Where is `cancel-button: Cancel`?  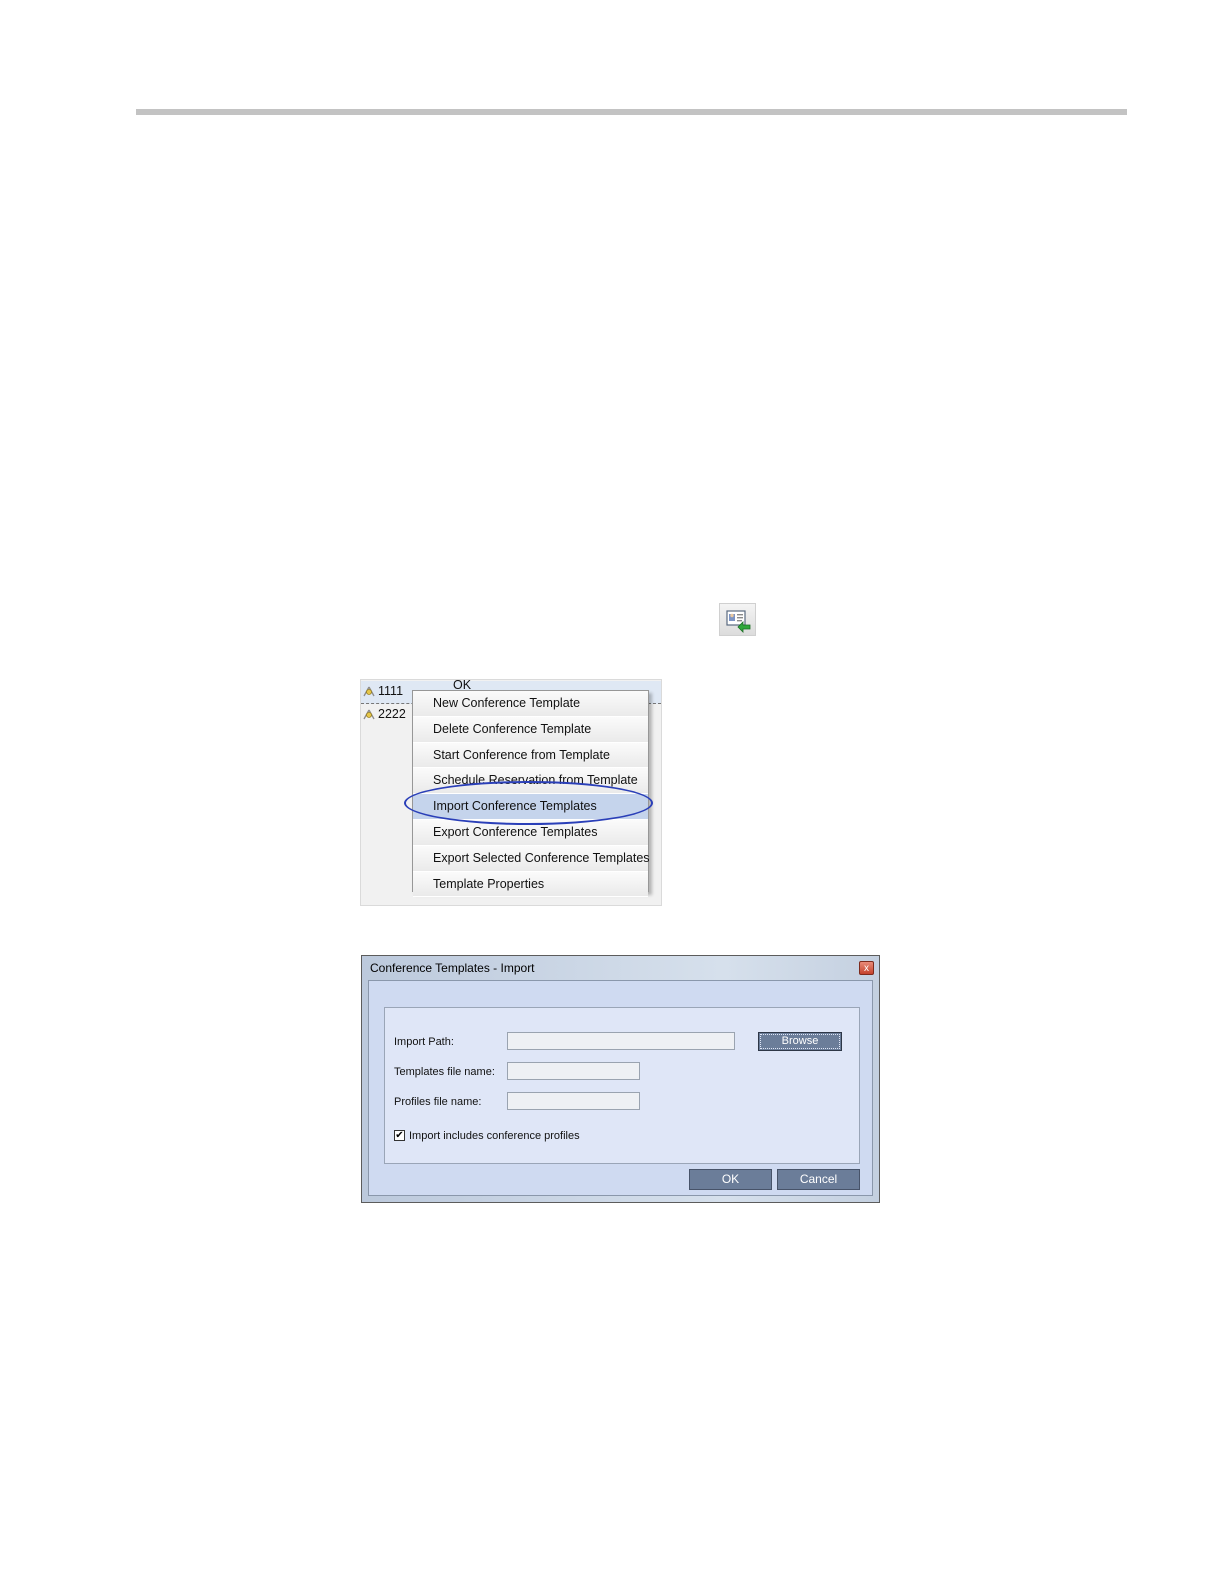 cancel-button: Cancel is located at coordinates (818, 1179).